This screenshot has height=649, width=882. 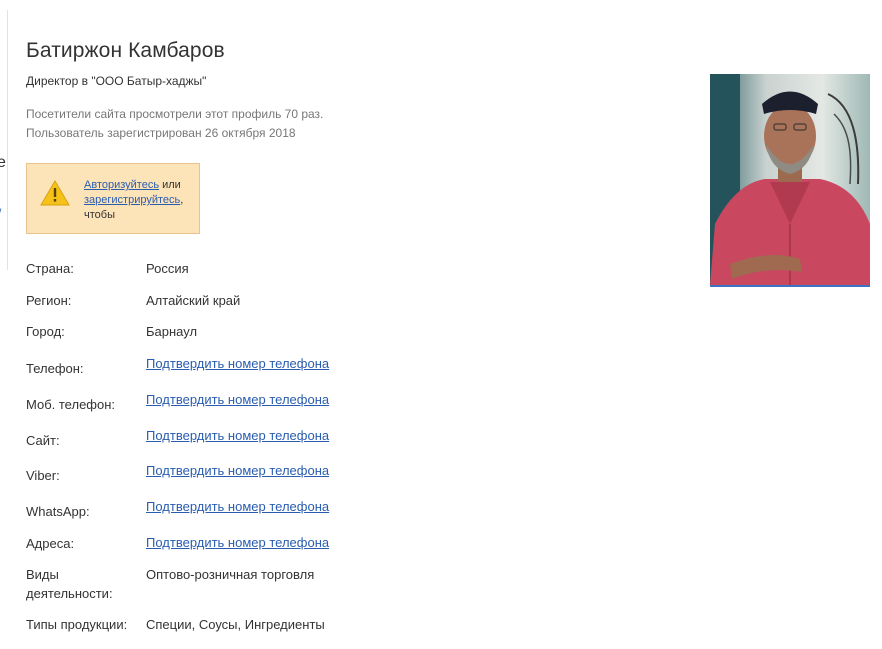 What do you see at coordinates (237, 435) in the screenshot?
I see `confirm-site-link: Подтвердить номер телефона` at bounding box center [237, 435].